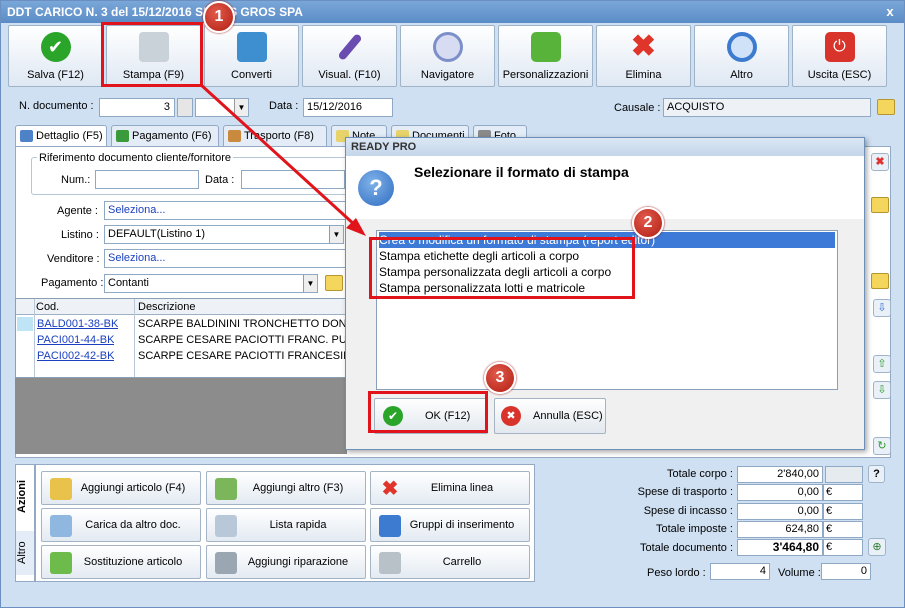 The width and height of the screenshot is (905, 608). What do you see at coordinates (219, 17) in the screenshot?
I see `step-badge-1: 1` at bounding box center [219, 17].